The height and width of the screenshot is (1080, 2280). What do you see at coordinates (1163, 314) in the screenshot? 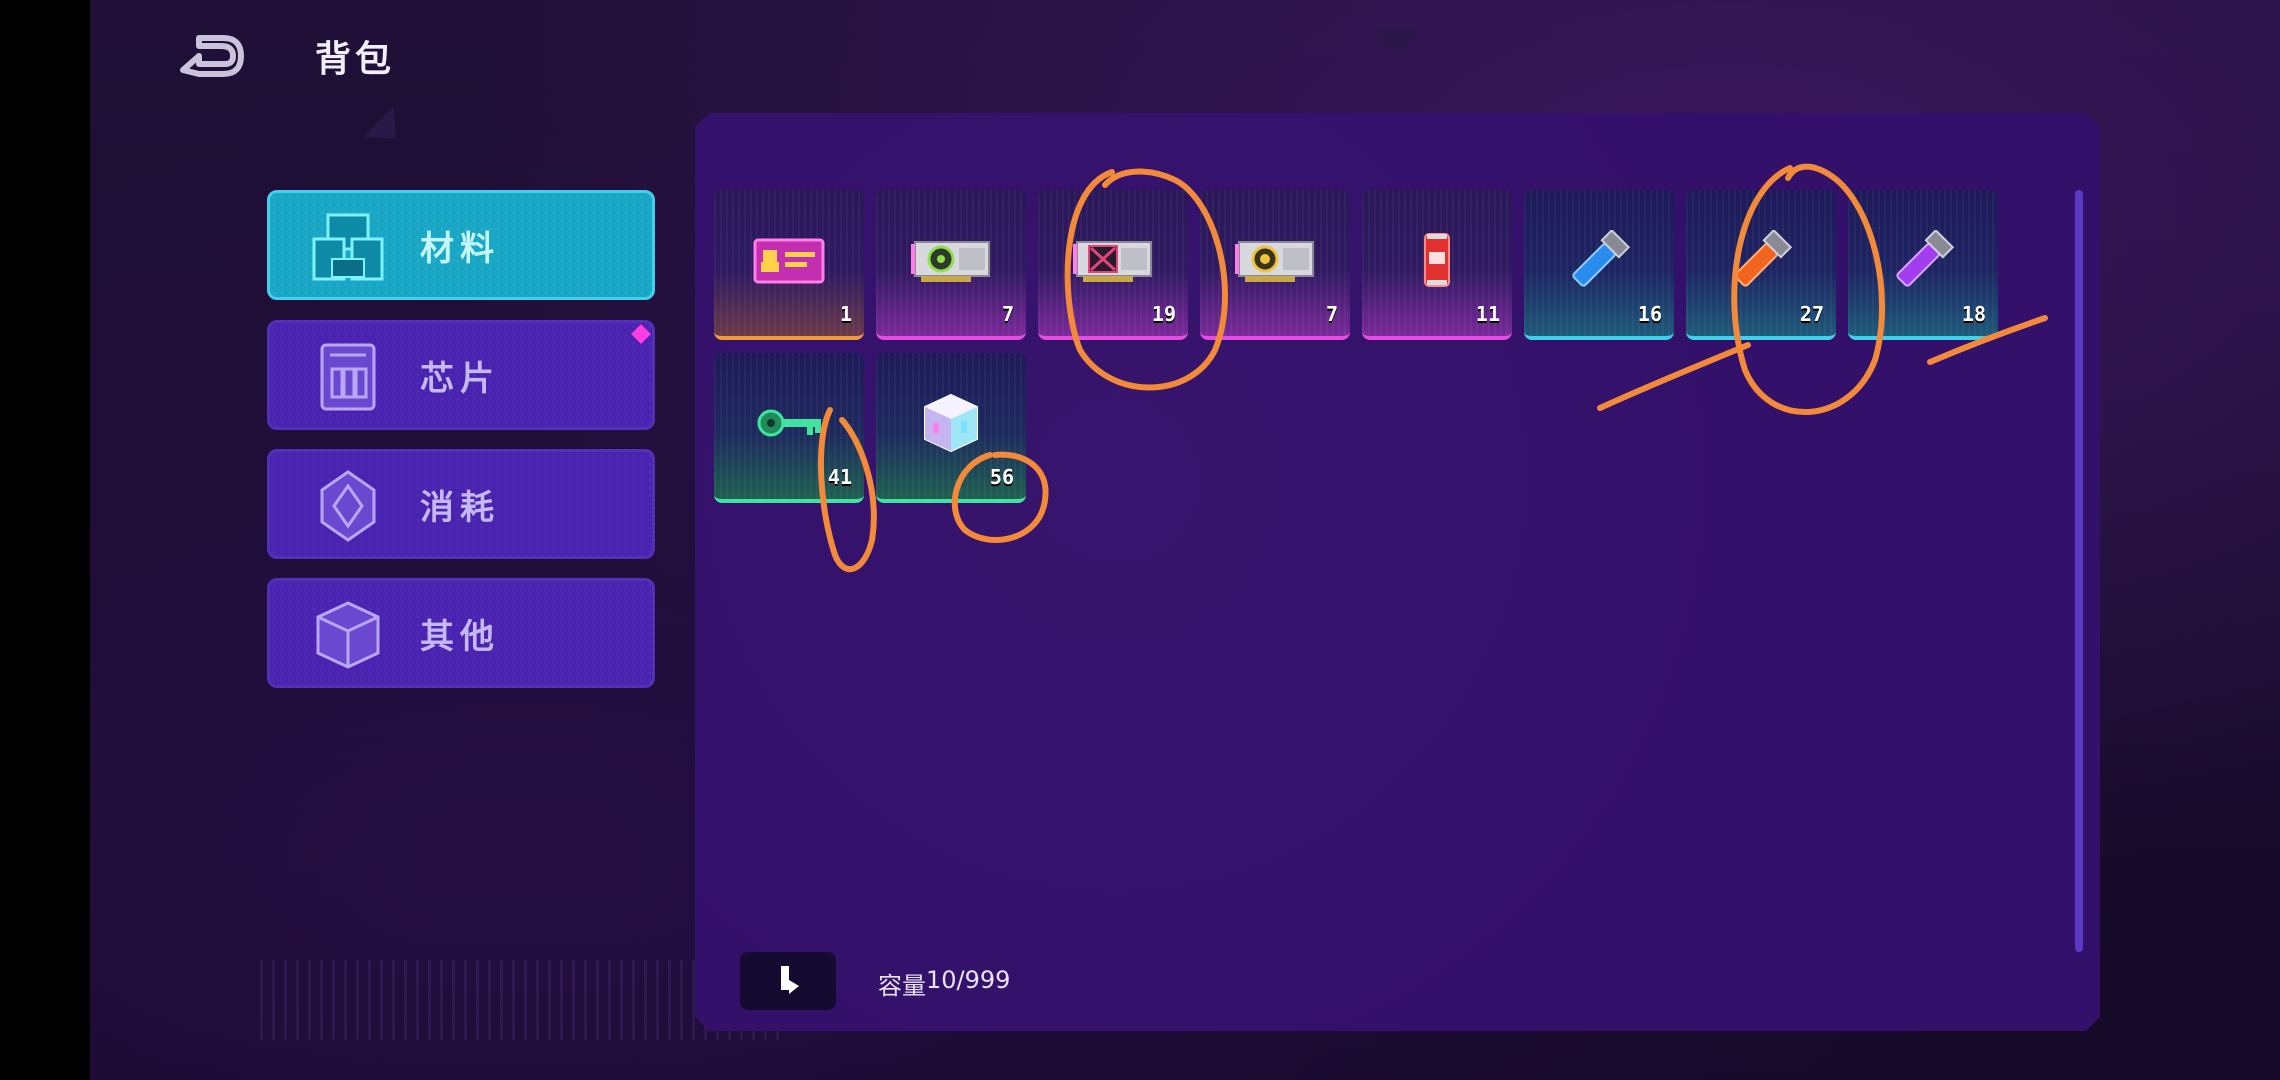
I see `item-count: 19` at bounding box center [1163, 314].